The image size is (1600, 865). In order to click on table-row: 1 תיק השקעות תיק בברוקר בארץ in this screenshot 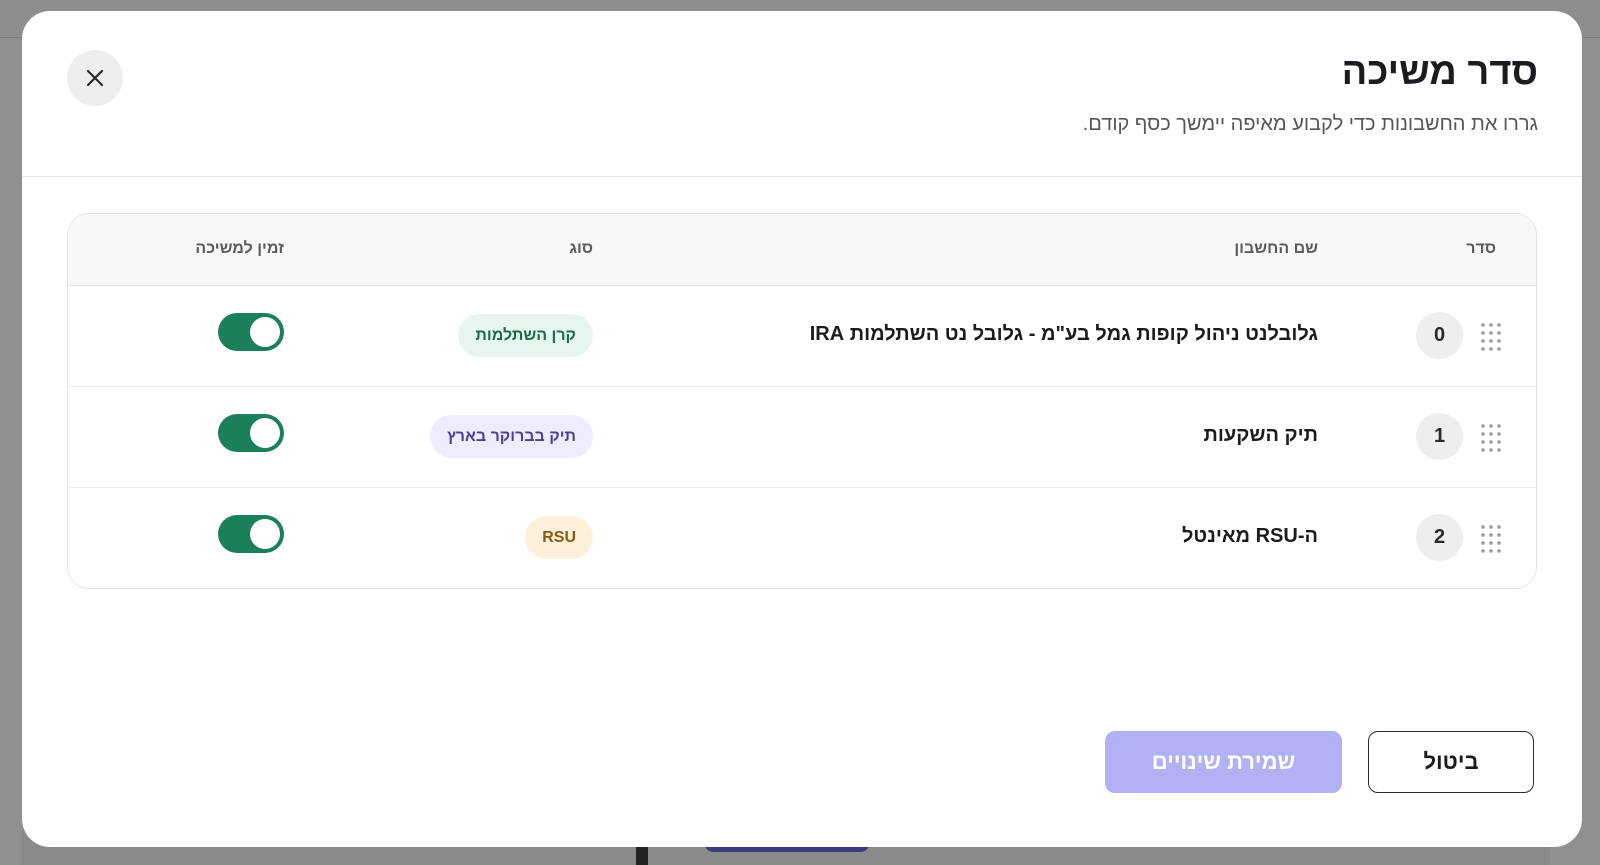, I will do `click(802, 437)`.